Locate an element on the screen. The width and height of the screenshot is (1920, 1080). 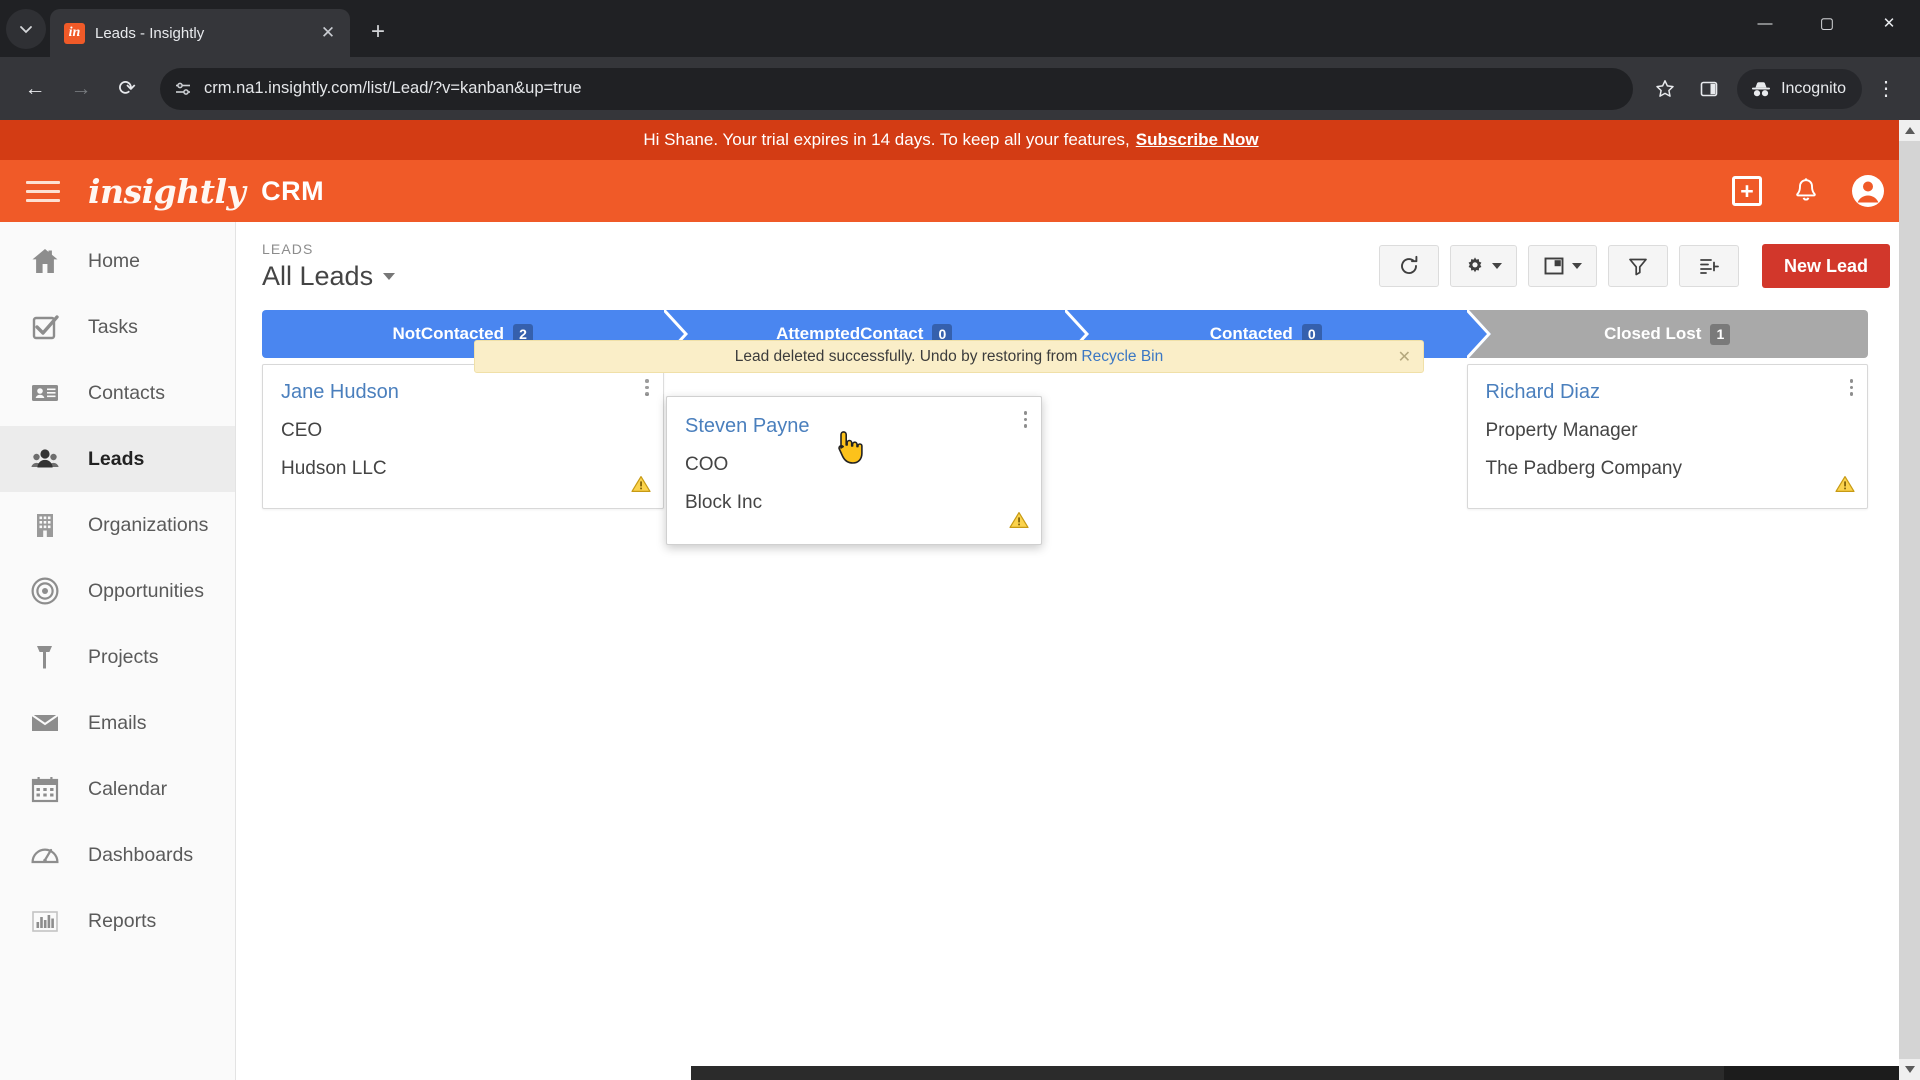
sidebar-item-label: Dashboards is located at coordinates (141, 854).